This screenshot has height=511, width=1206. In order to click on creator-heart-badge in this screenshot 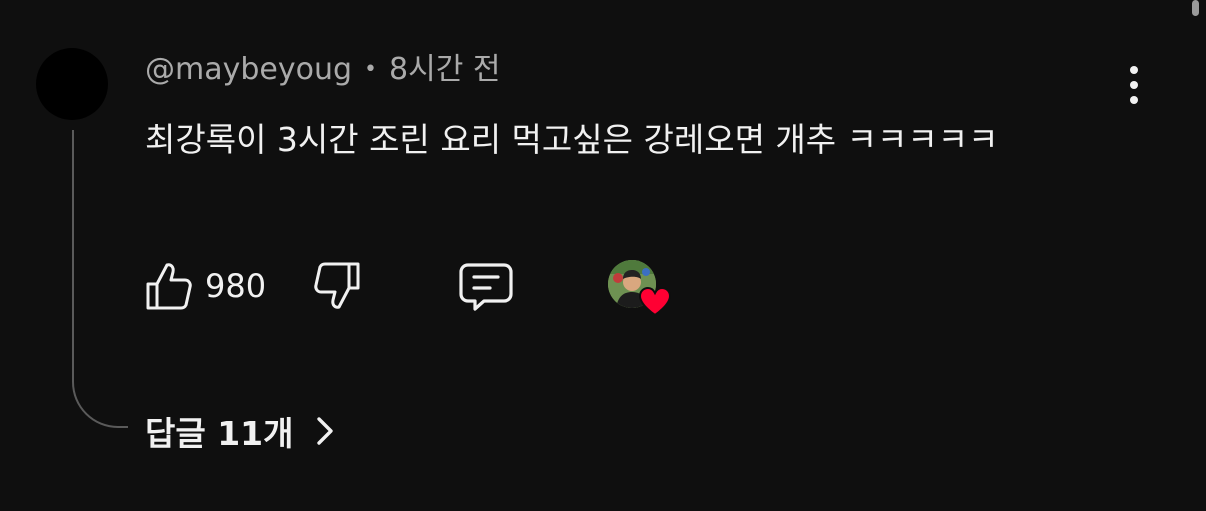, I will do `click(640, 289)`.